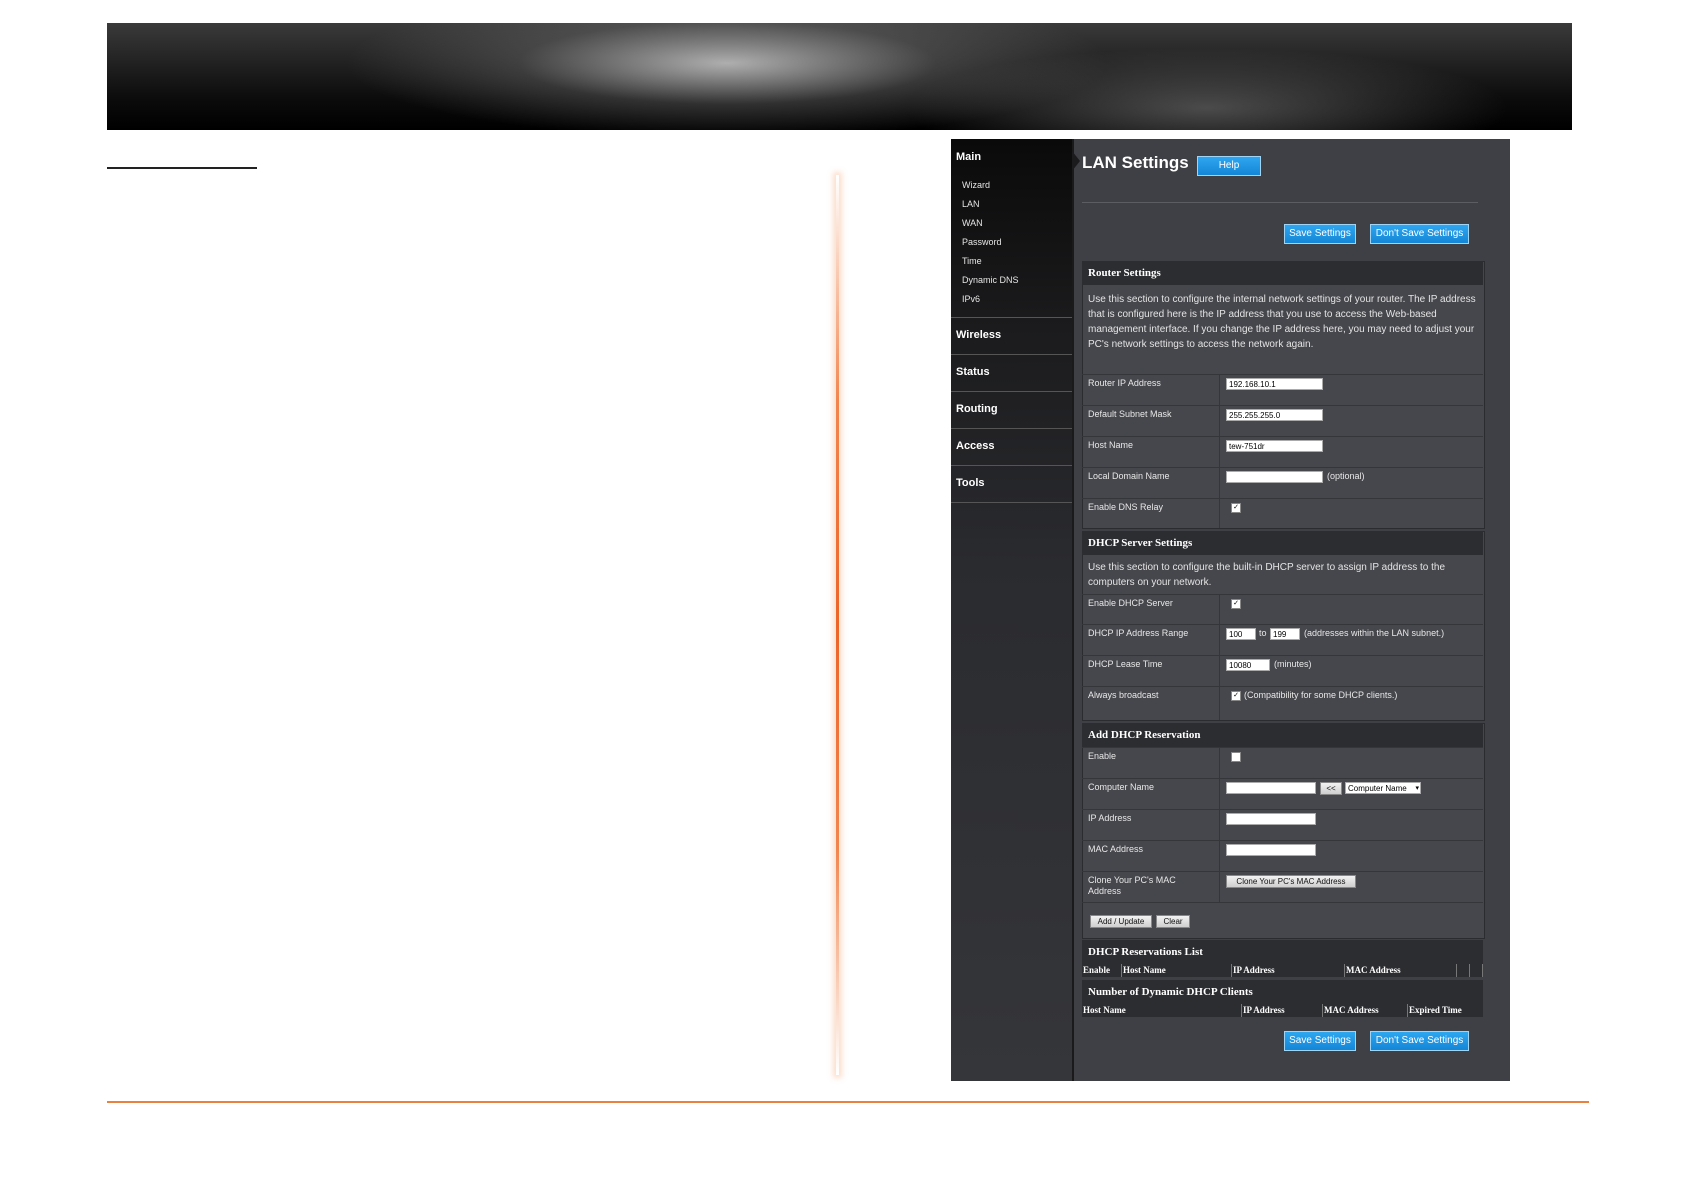 The height and width of the screenshot is (1190, 1684). I want to click on dns-relay-label: Enable DNS Relay, so click(1126, 507).